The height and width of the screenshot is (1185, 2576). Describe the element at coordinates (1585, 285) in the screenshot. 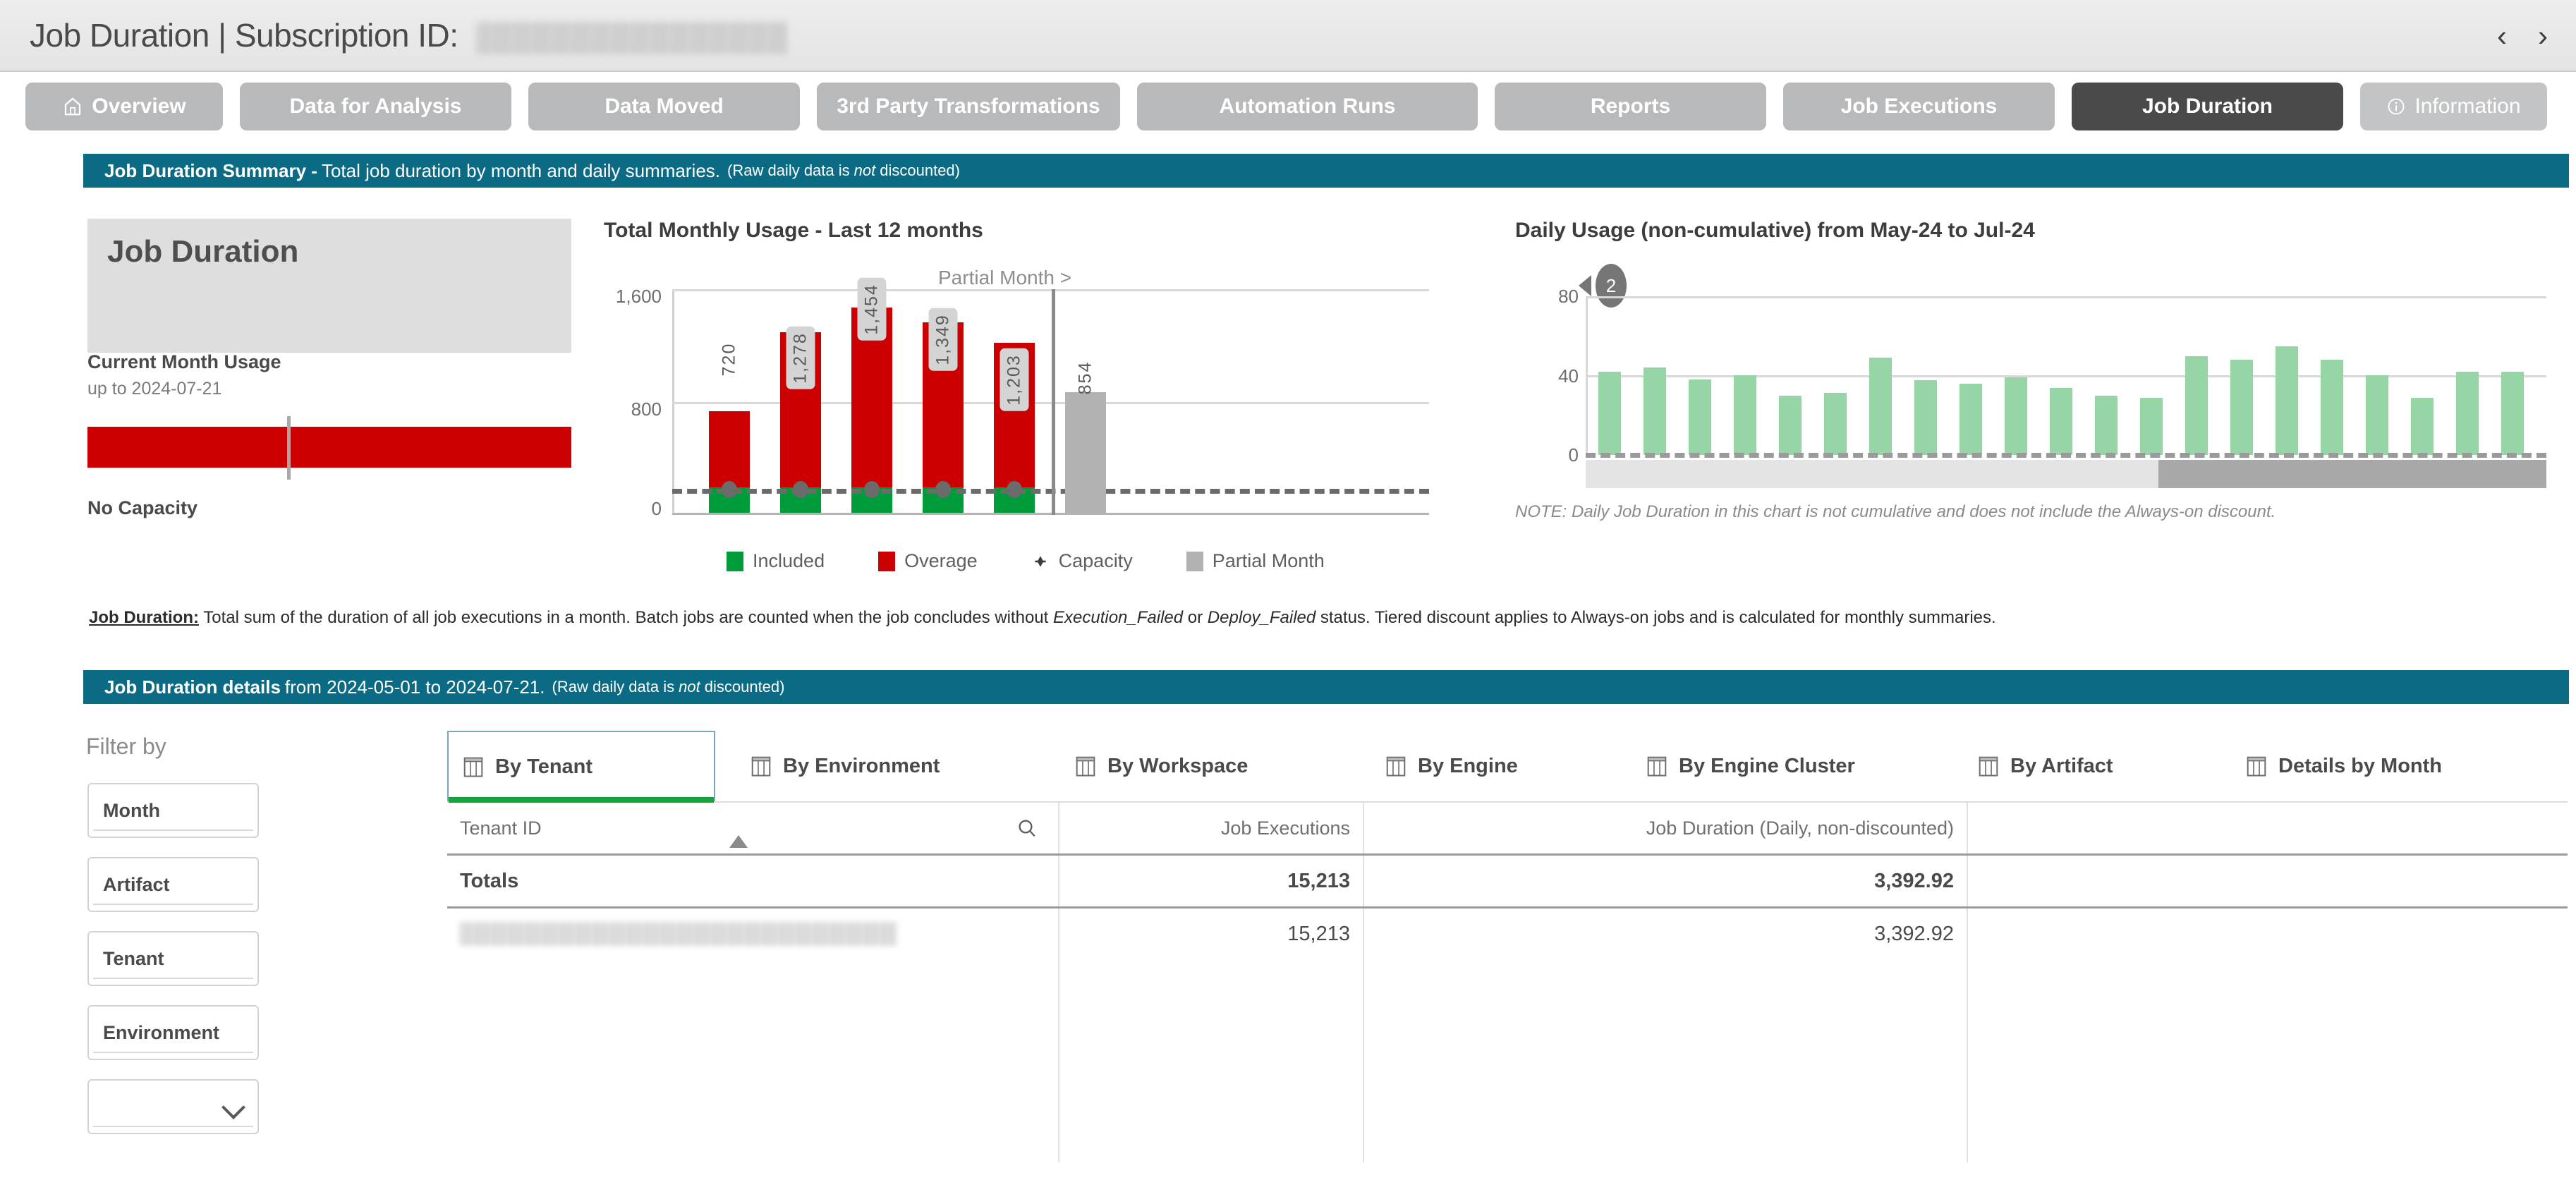

I see `daily-chart-pager-arrow` at that location.